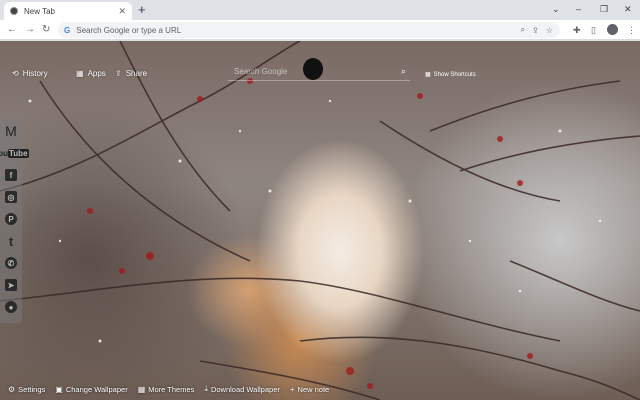  I want to click on tab-search-icon: ⌄, so click(556, 9).